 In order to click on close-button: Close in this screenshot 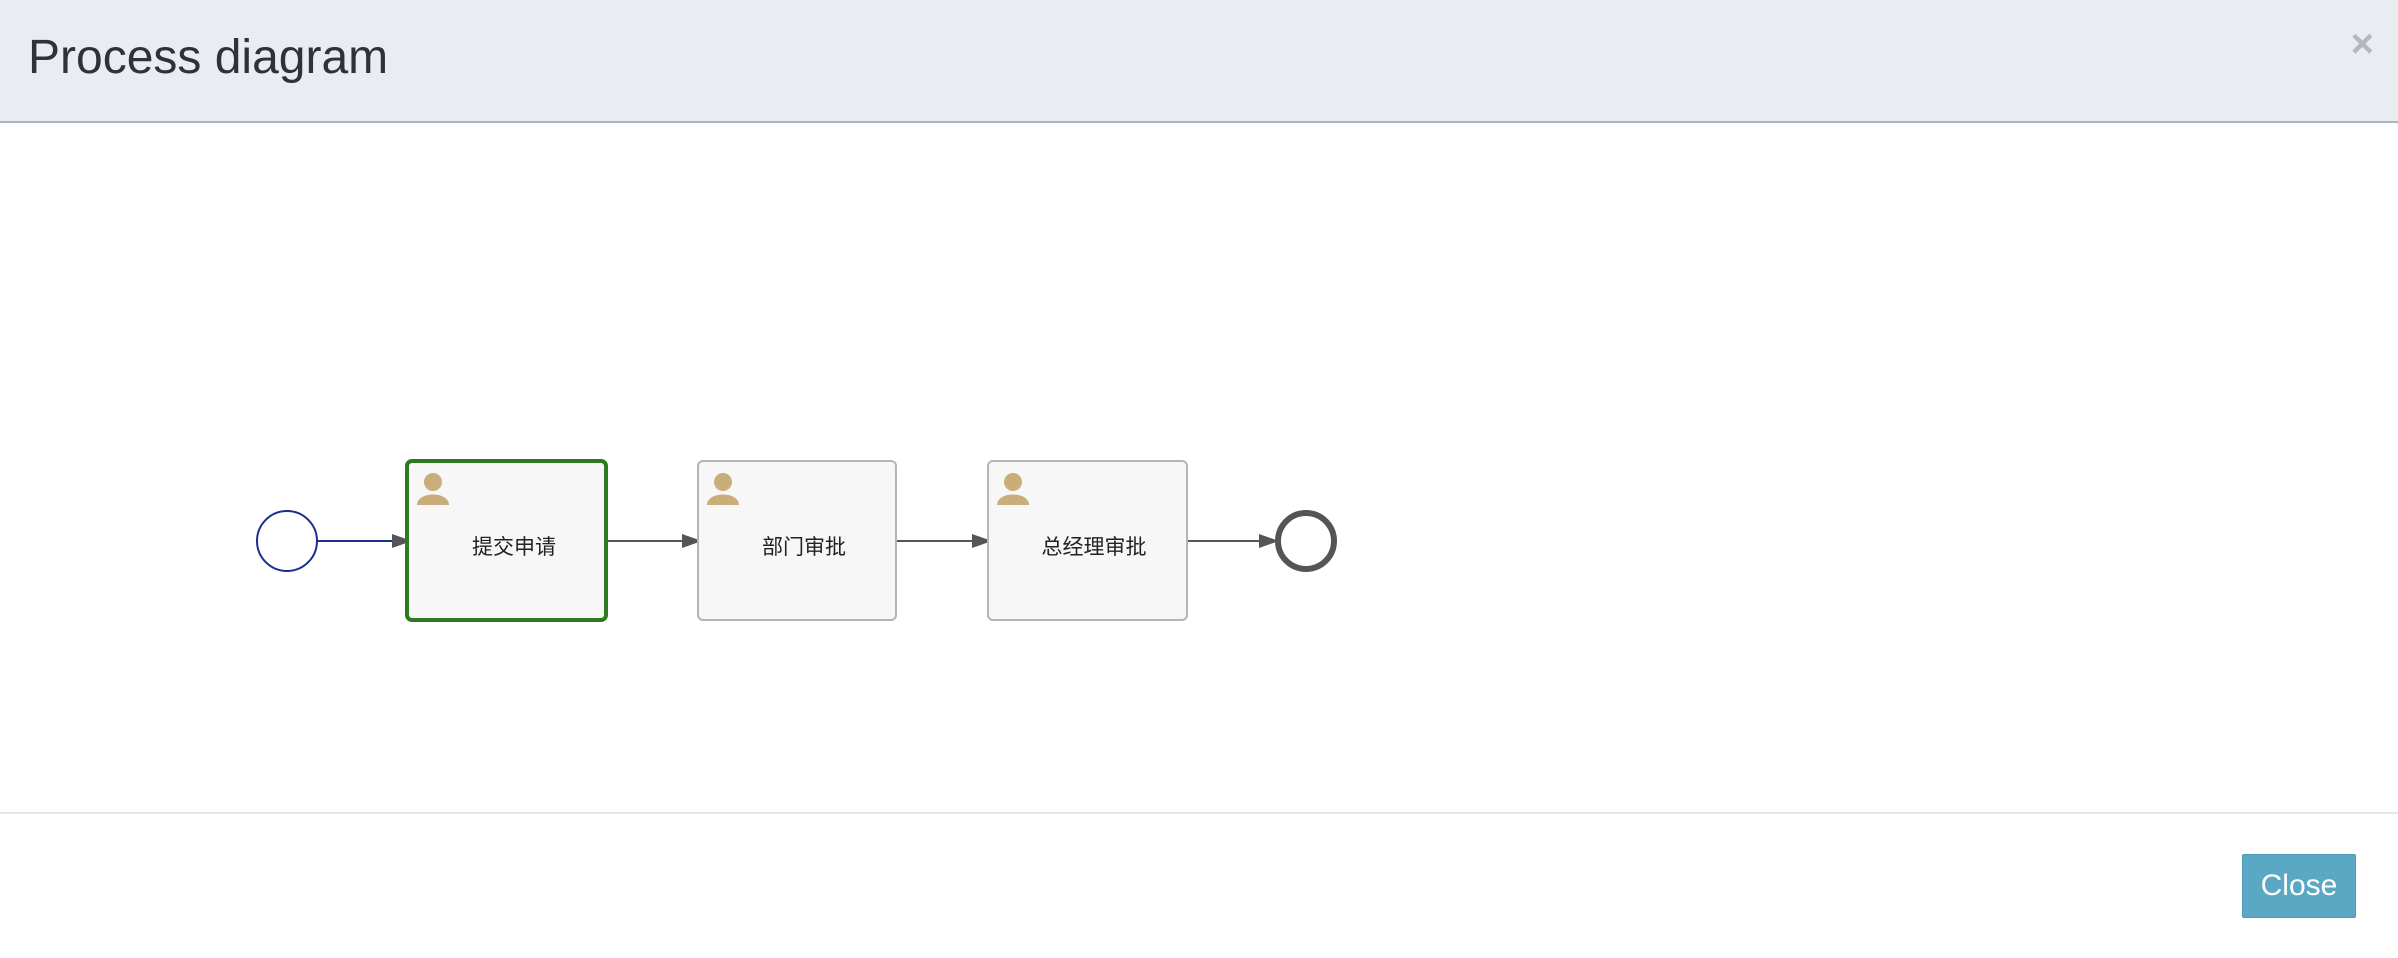, I will do `click(2299, 886)`.